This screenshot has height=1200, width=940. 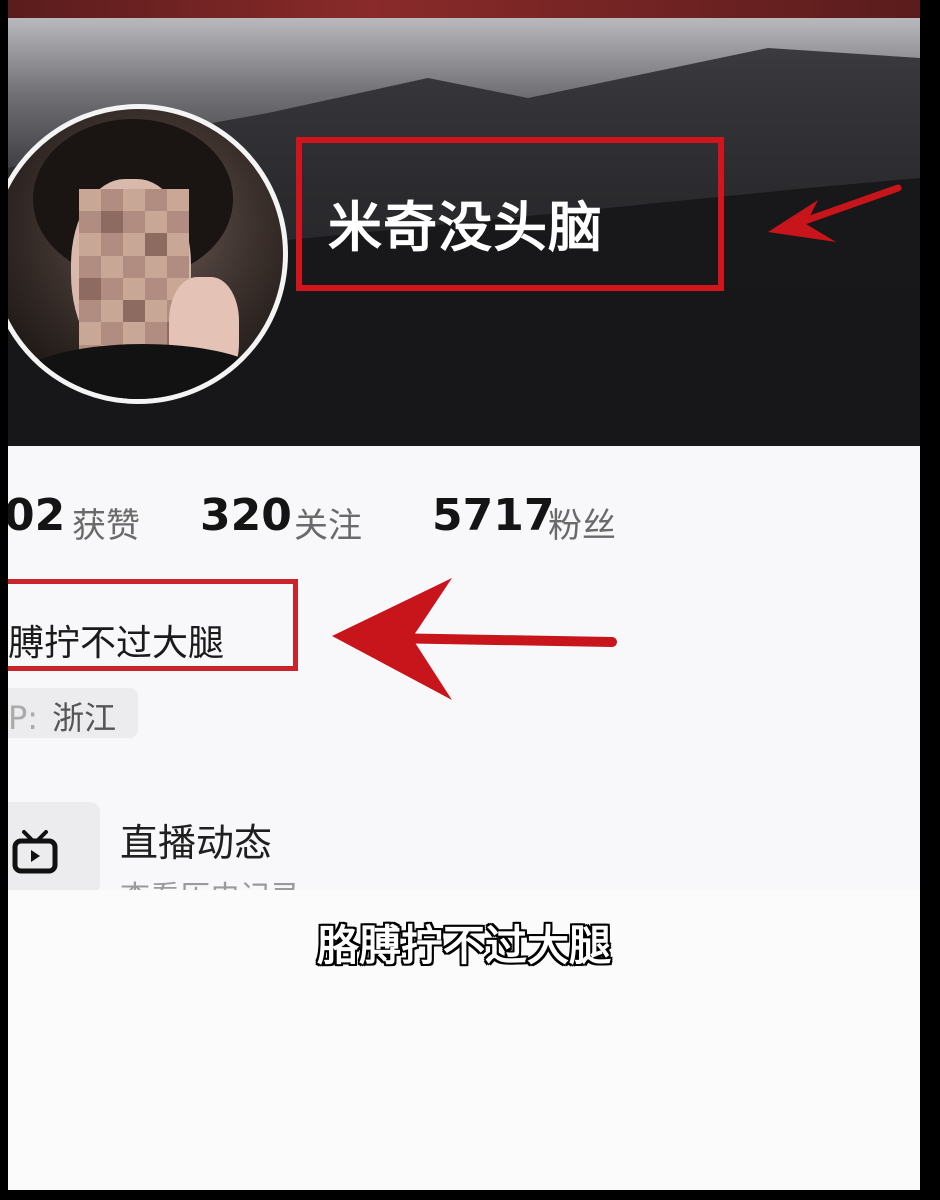 I want to click on followers-label: 粉丝, so click(x=582, y=526).